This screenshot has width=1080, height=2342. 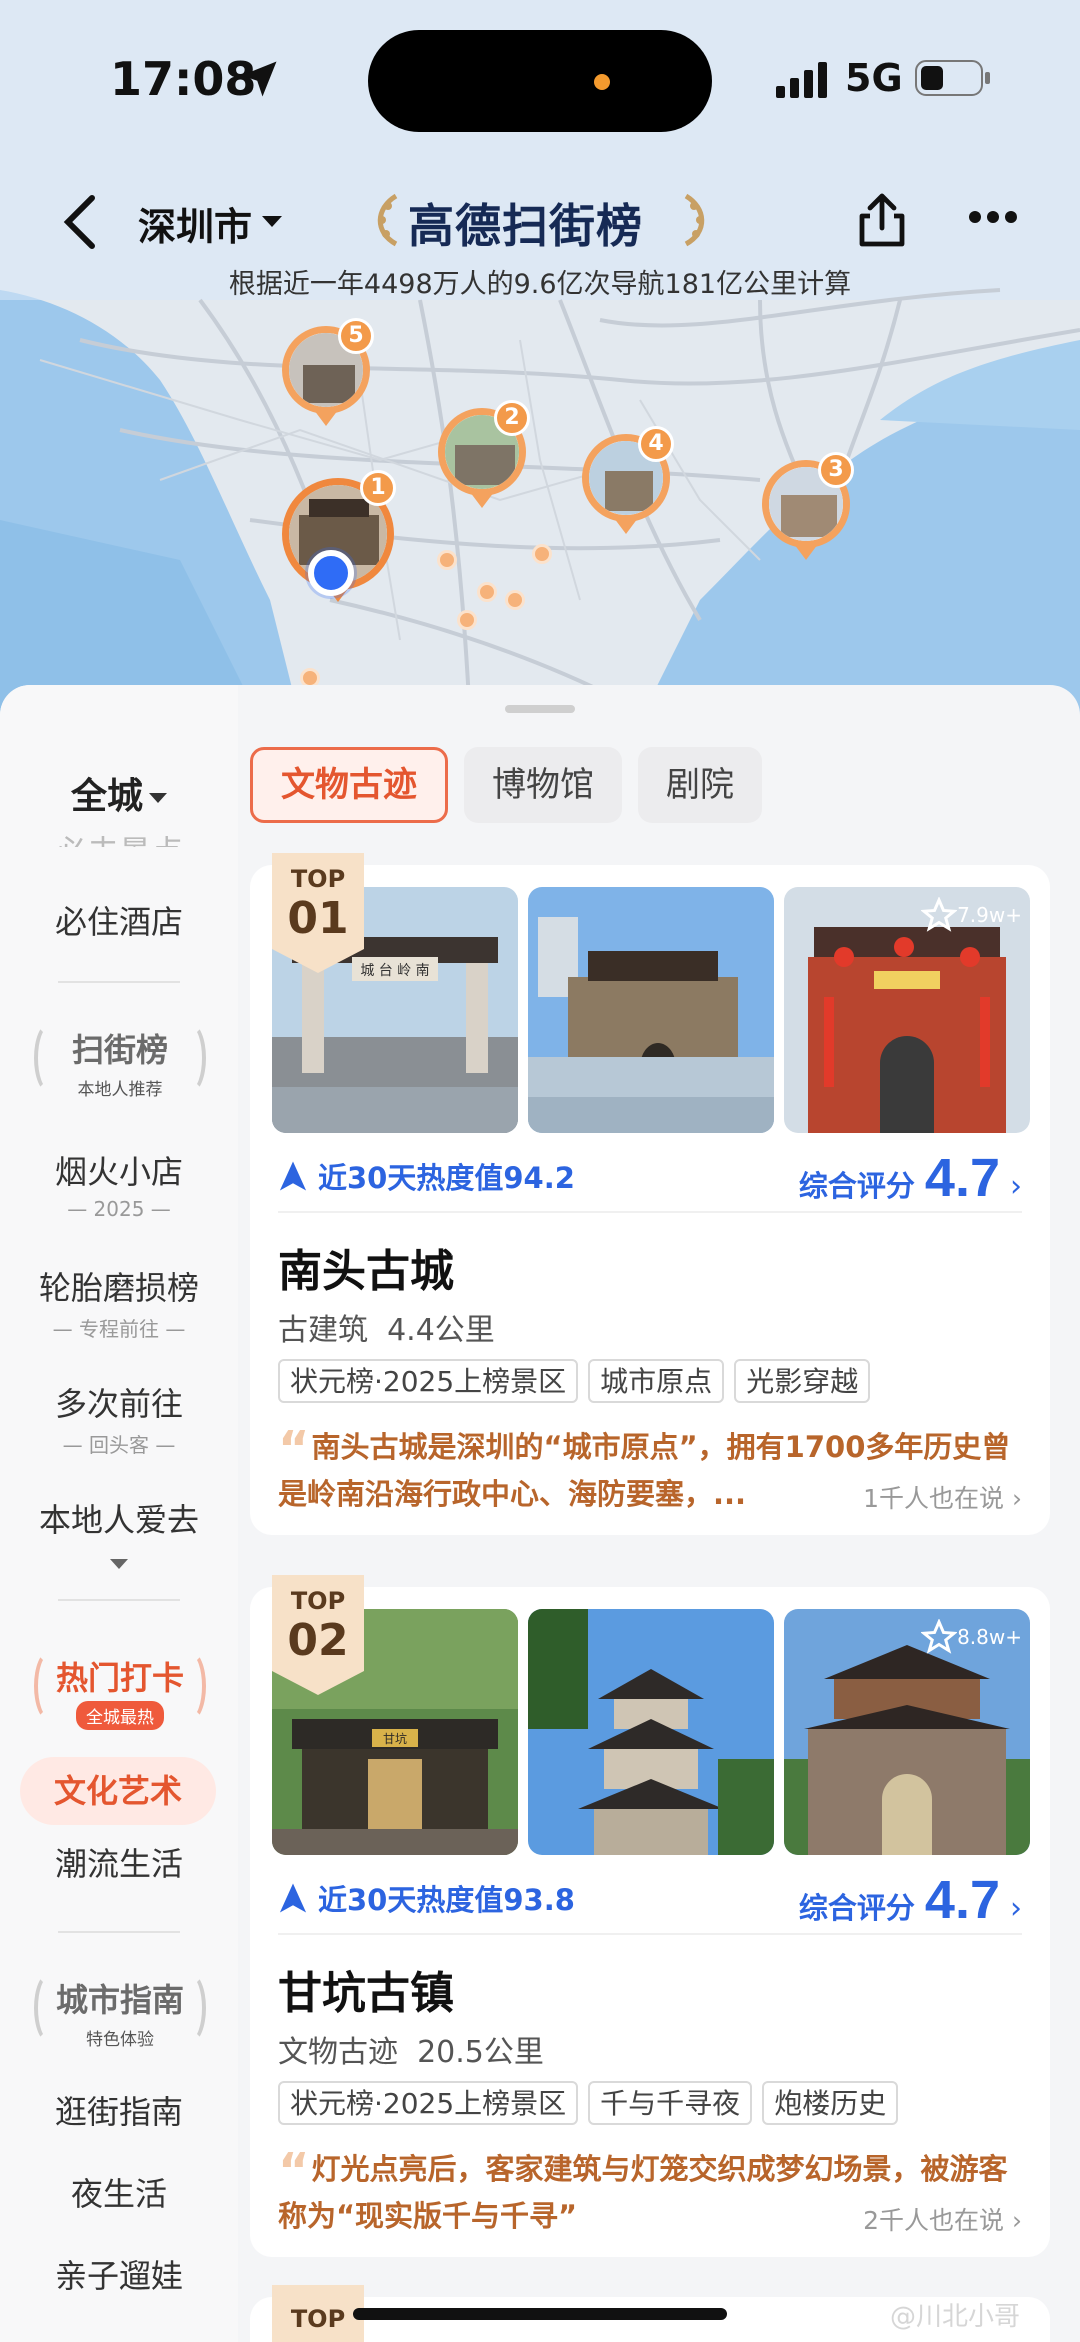 I want to click on section-badge-saojie: 扫街榜 本地人推荐, so click(x=120, y=1063).